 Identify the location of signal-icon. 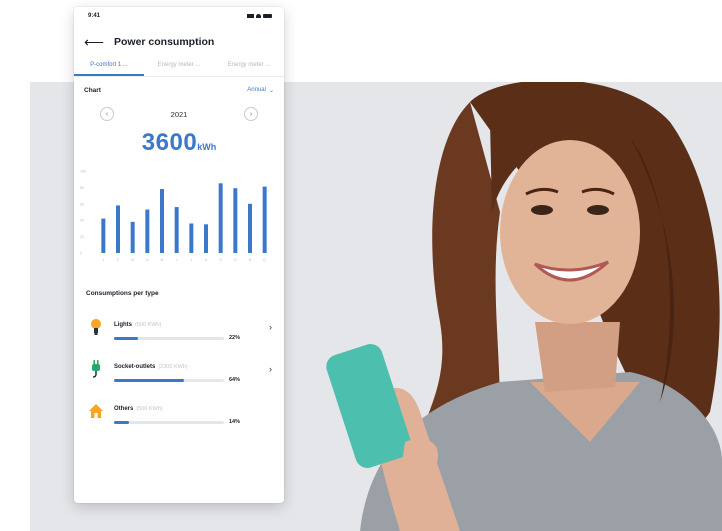
(250, 16).